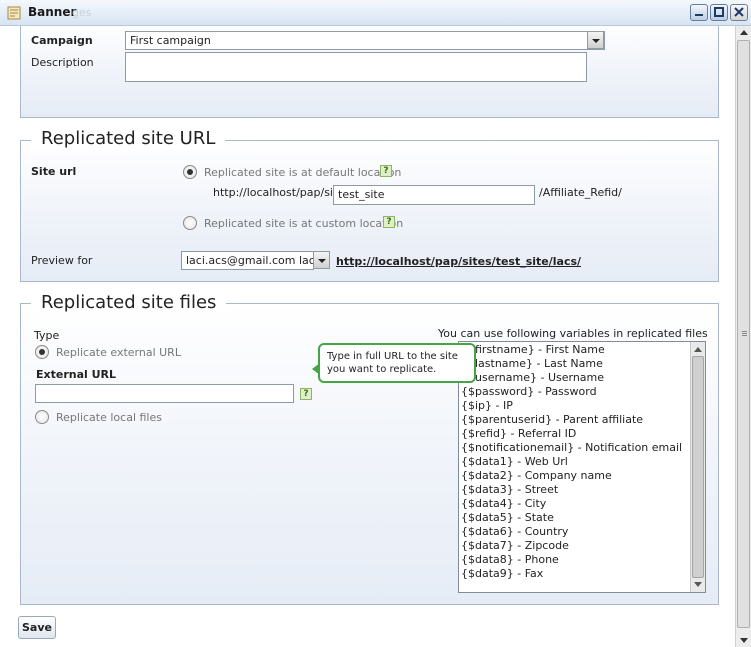 The image size is (751, 647). I want to click on type-label: Type, so click(47, 335).